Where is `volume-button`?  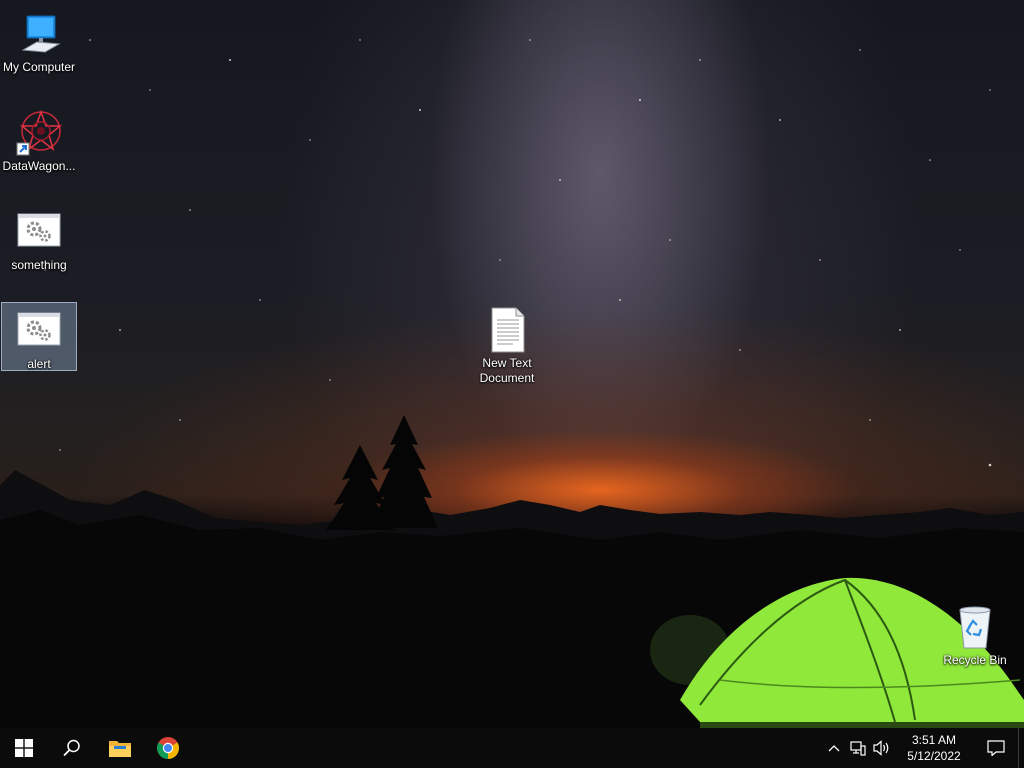
volume-button is located at coordinates (882, 748).